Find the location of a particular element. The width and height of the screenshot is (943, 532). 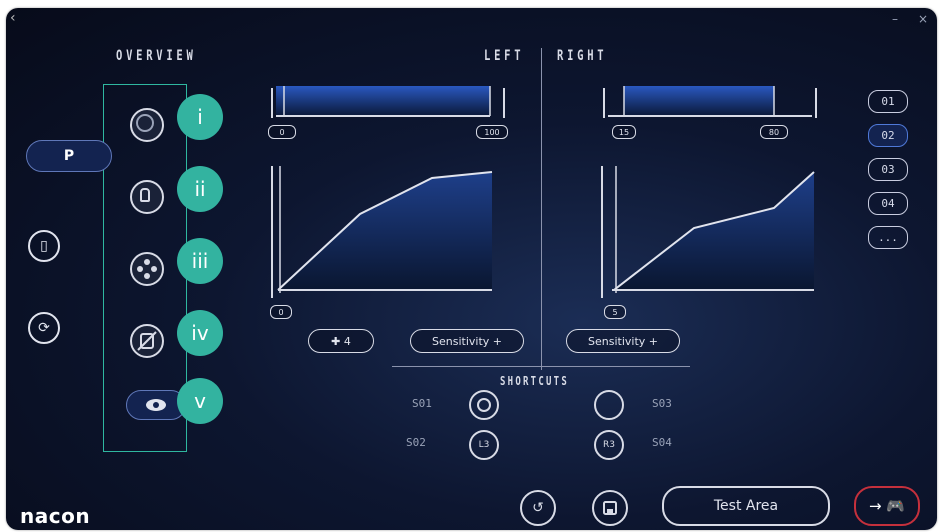

shortcut-label-s04: S04 is located at coordinates (662, 442).